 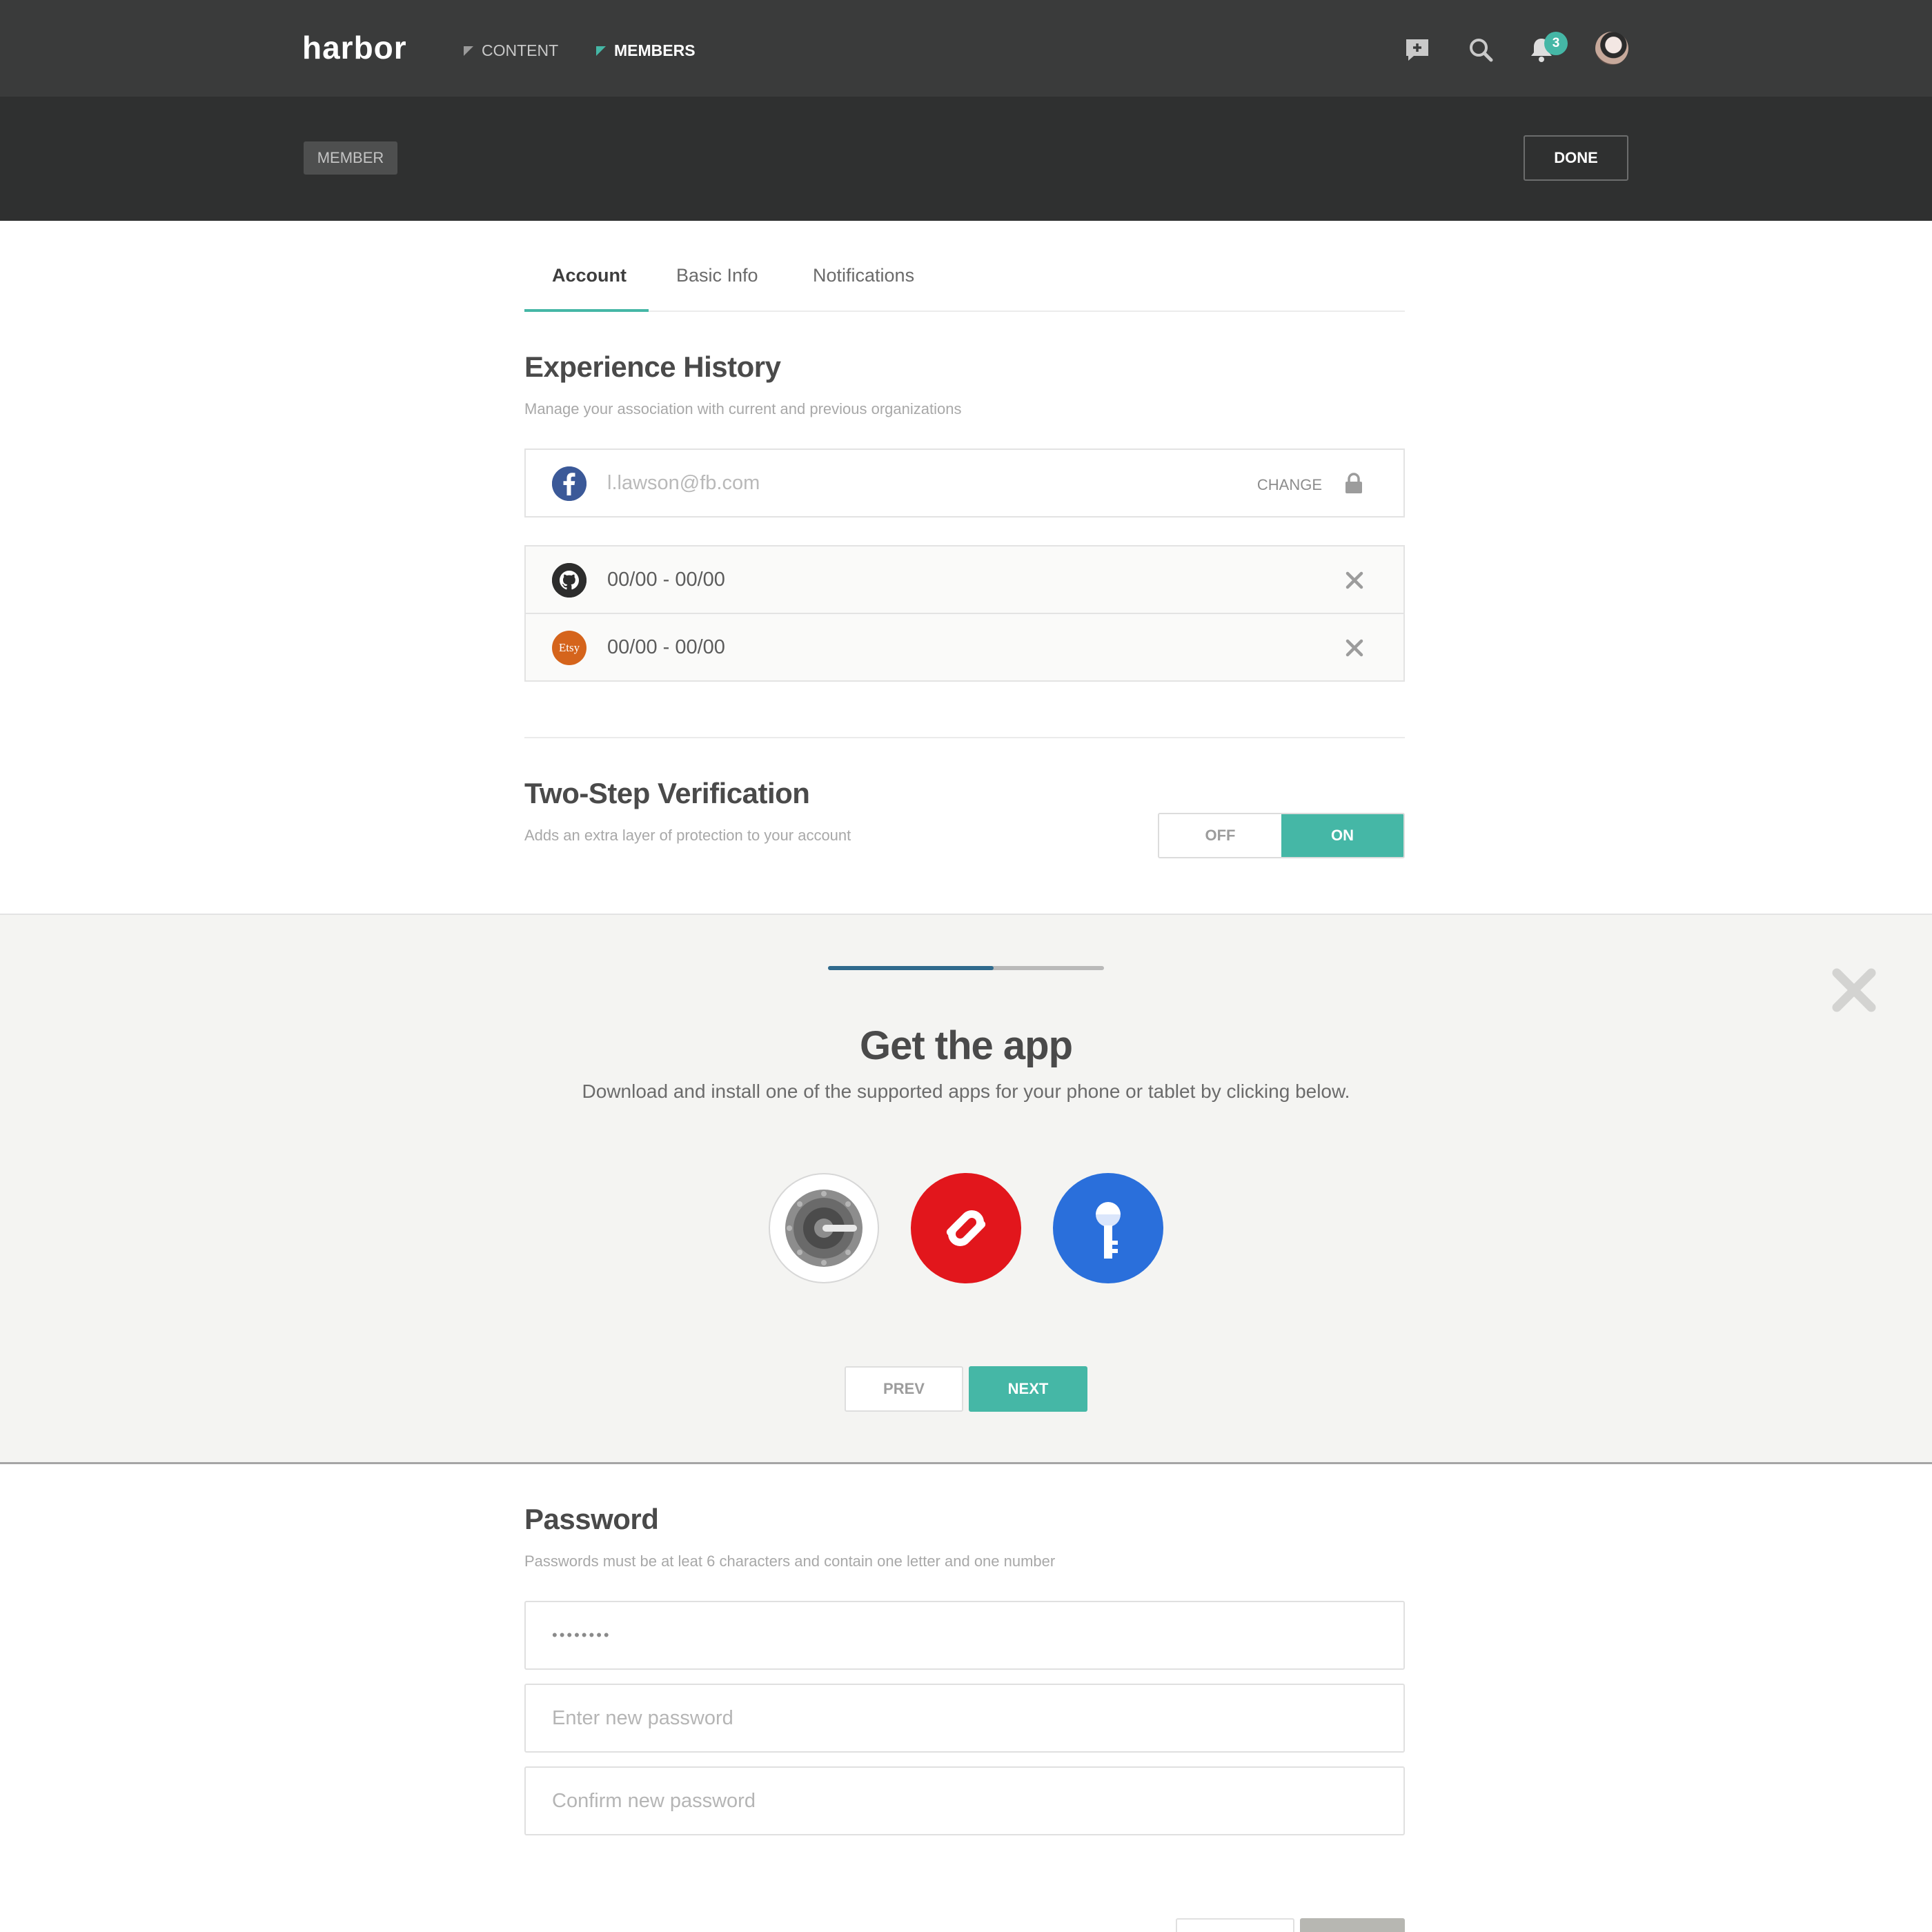 I want to click on harbor-logo: harbor, so click(x=354, y=47).